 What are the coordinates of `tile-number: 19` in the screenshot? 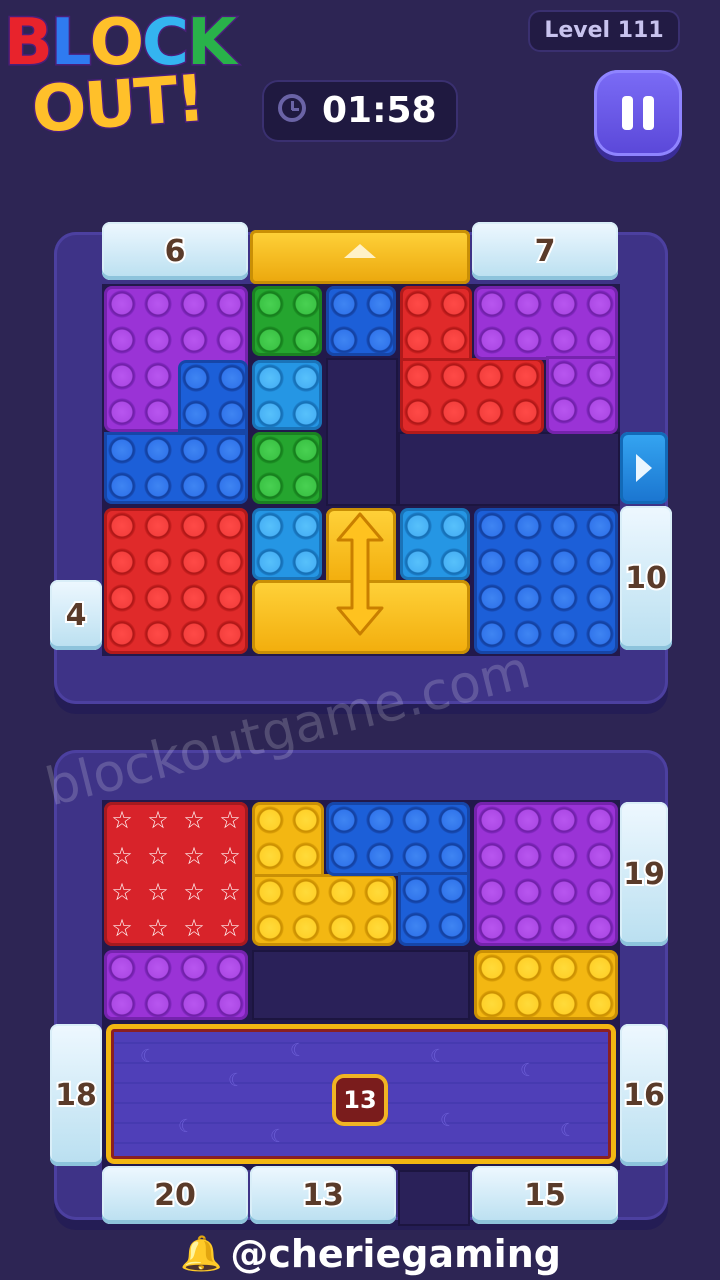 It's located at (644, 874).